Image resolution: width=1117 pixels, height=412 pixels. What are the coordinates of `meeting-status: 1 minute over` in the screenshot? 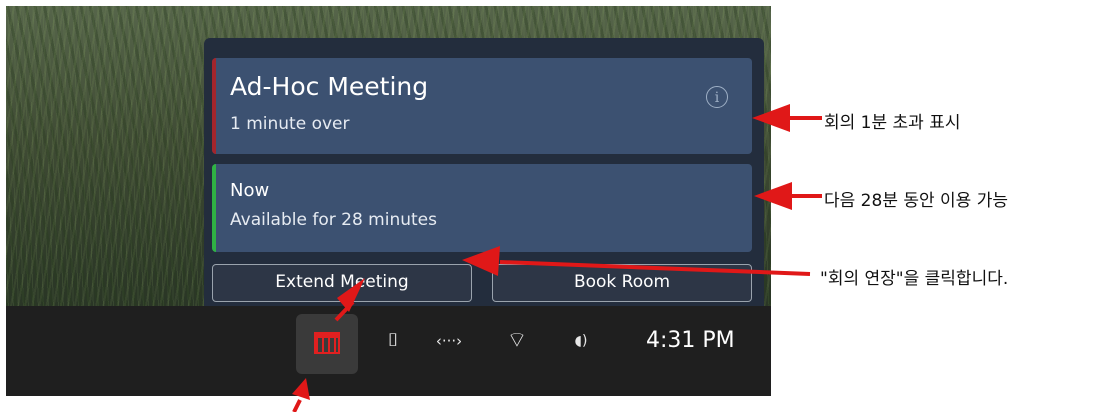 It's located at (290, 124).